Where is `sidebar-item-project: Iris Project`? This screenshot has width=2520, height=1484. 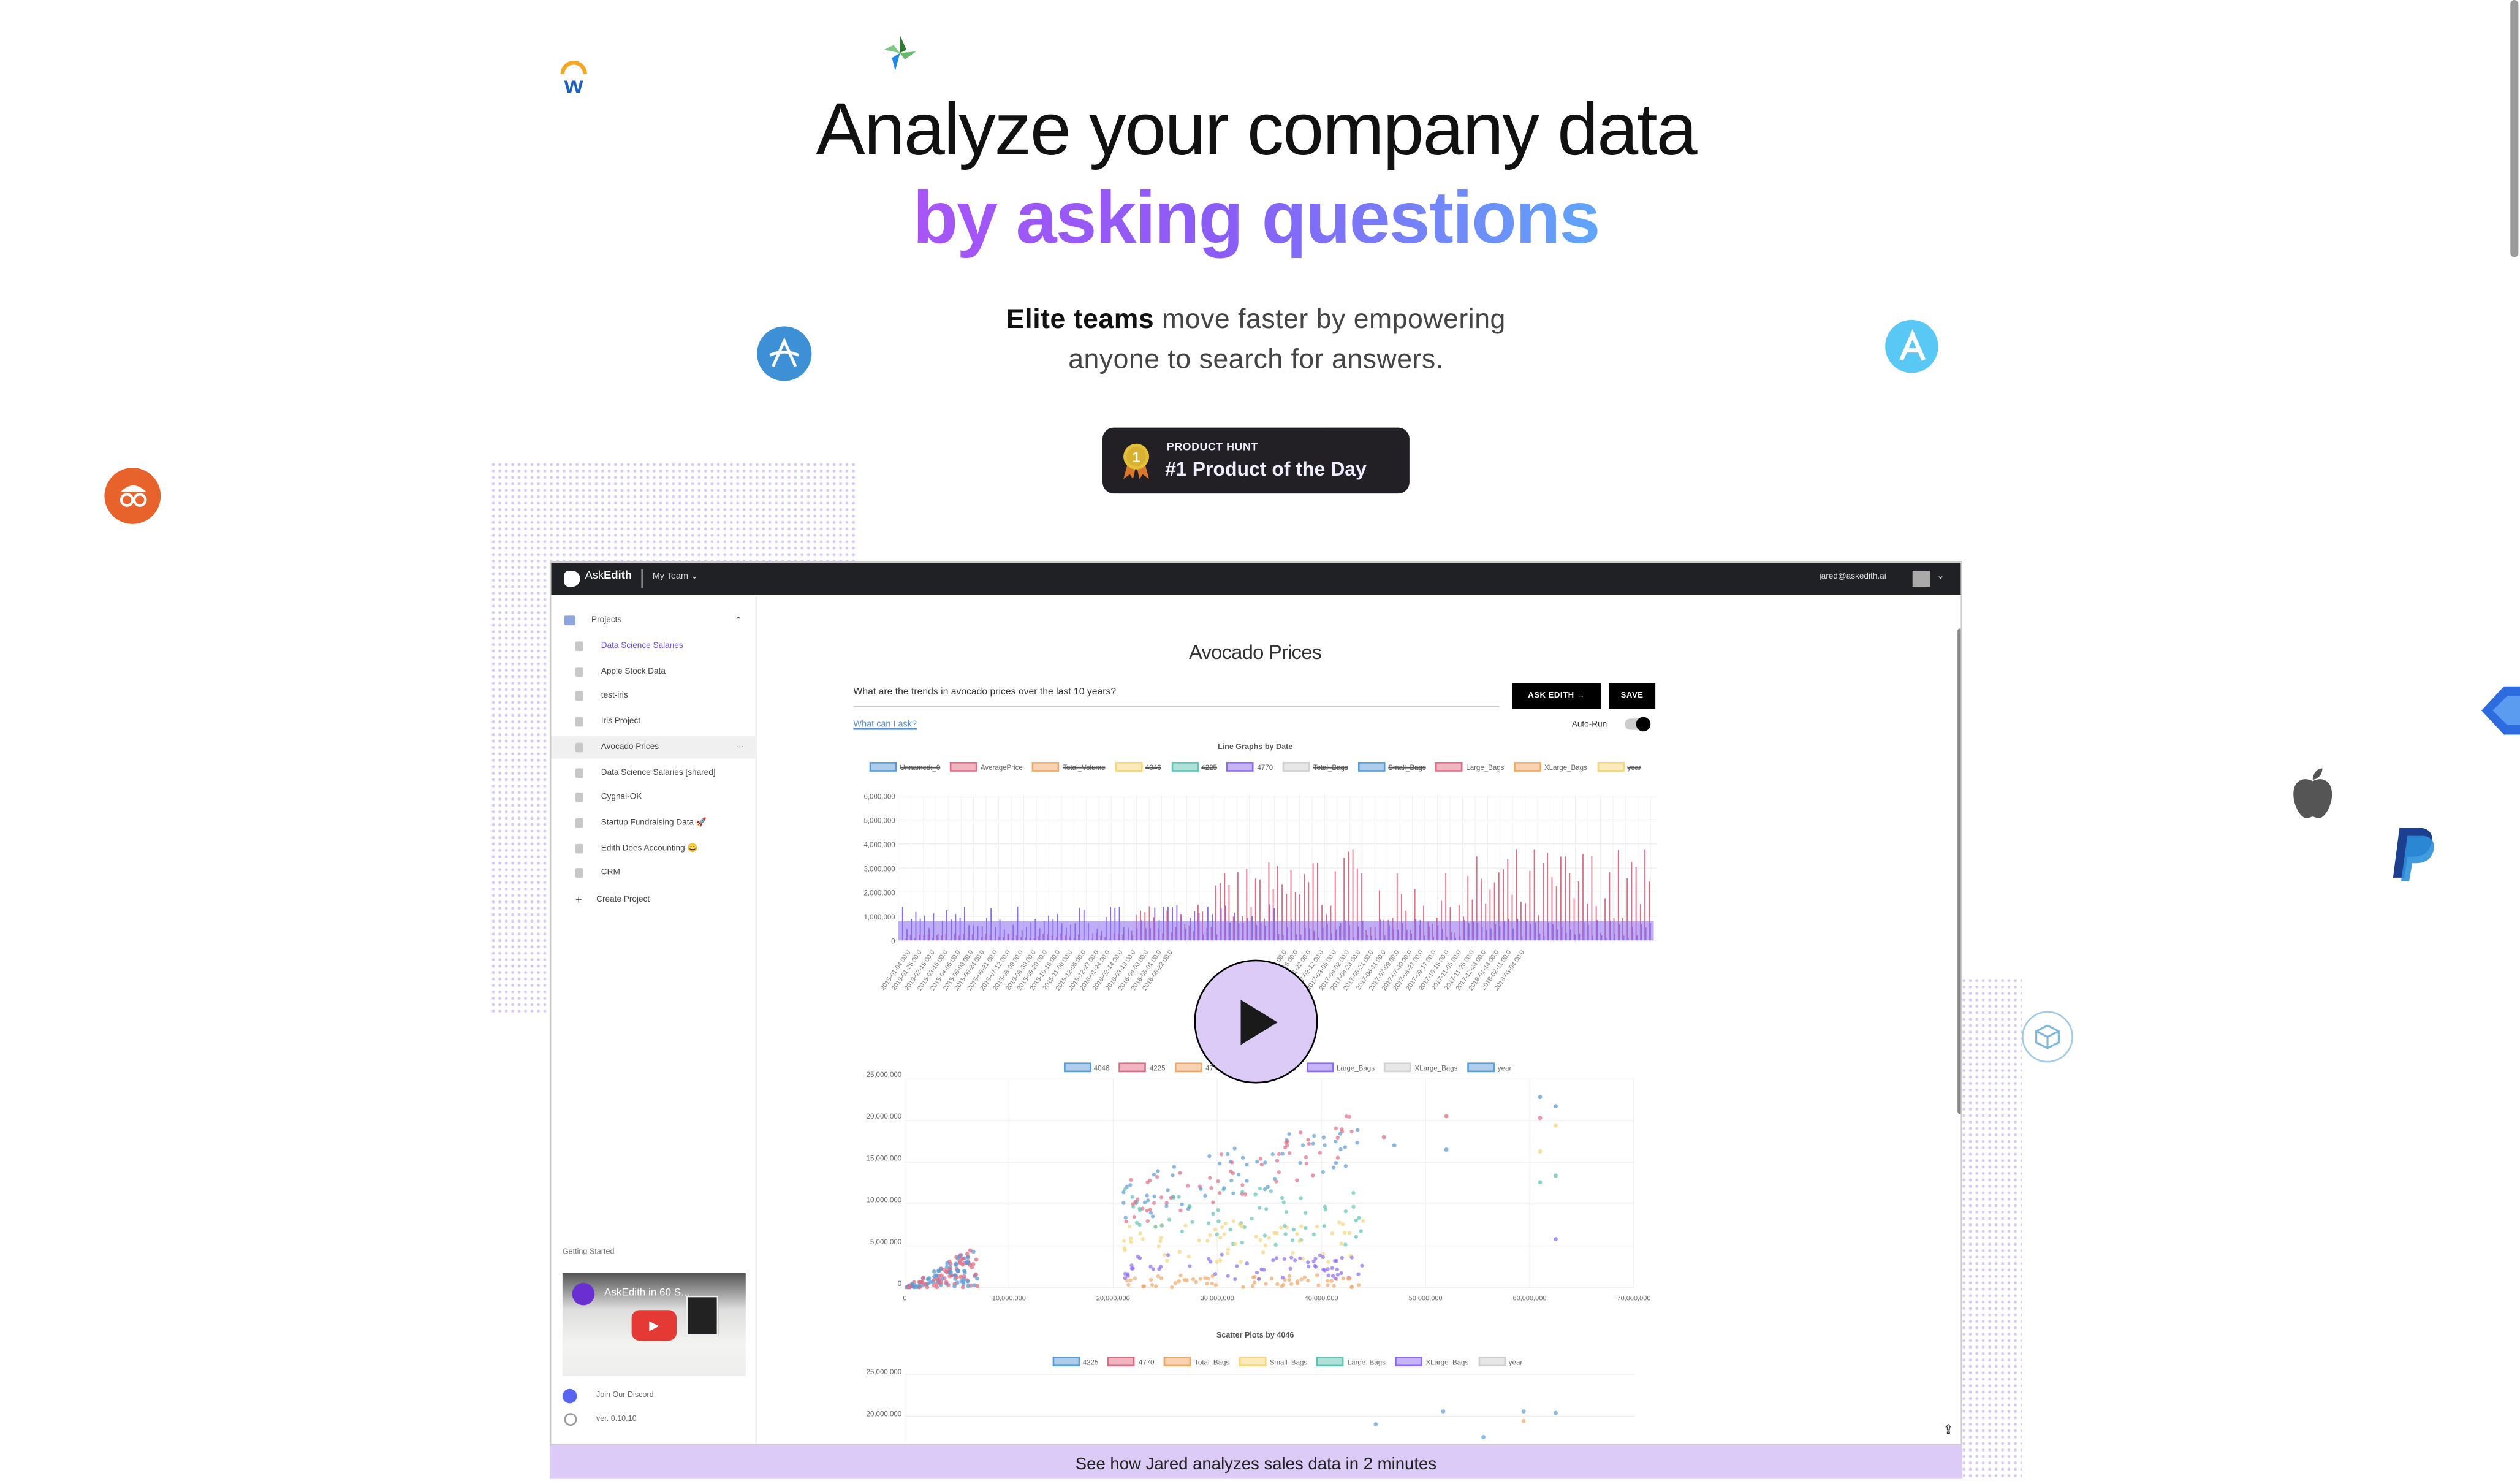 sidebar-item-project: Iris Project is located at coordinates (655, 721).